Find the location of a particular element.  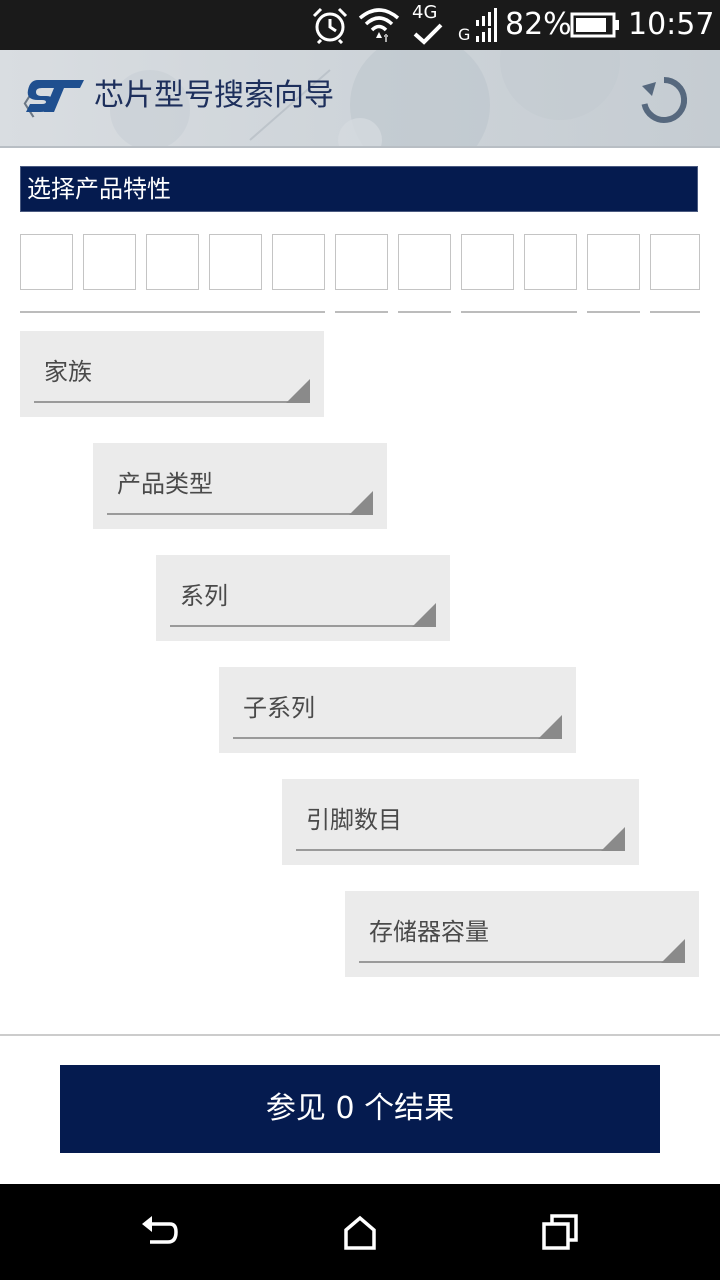

dropdown-label: 产品类型 is located at coordinates (165, 484).